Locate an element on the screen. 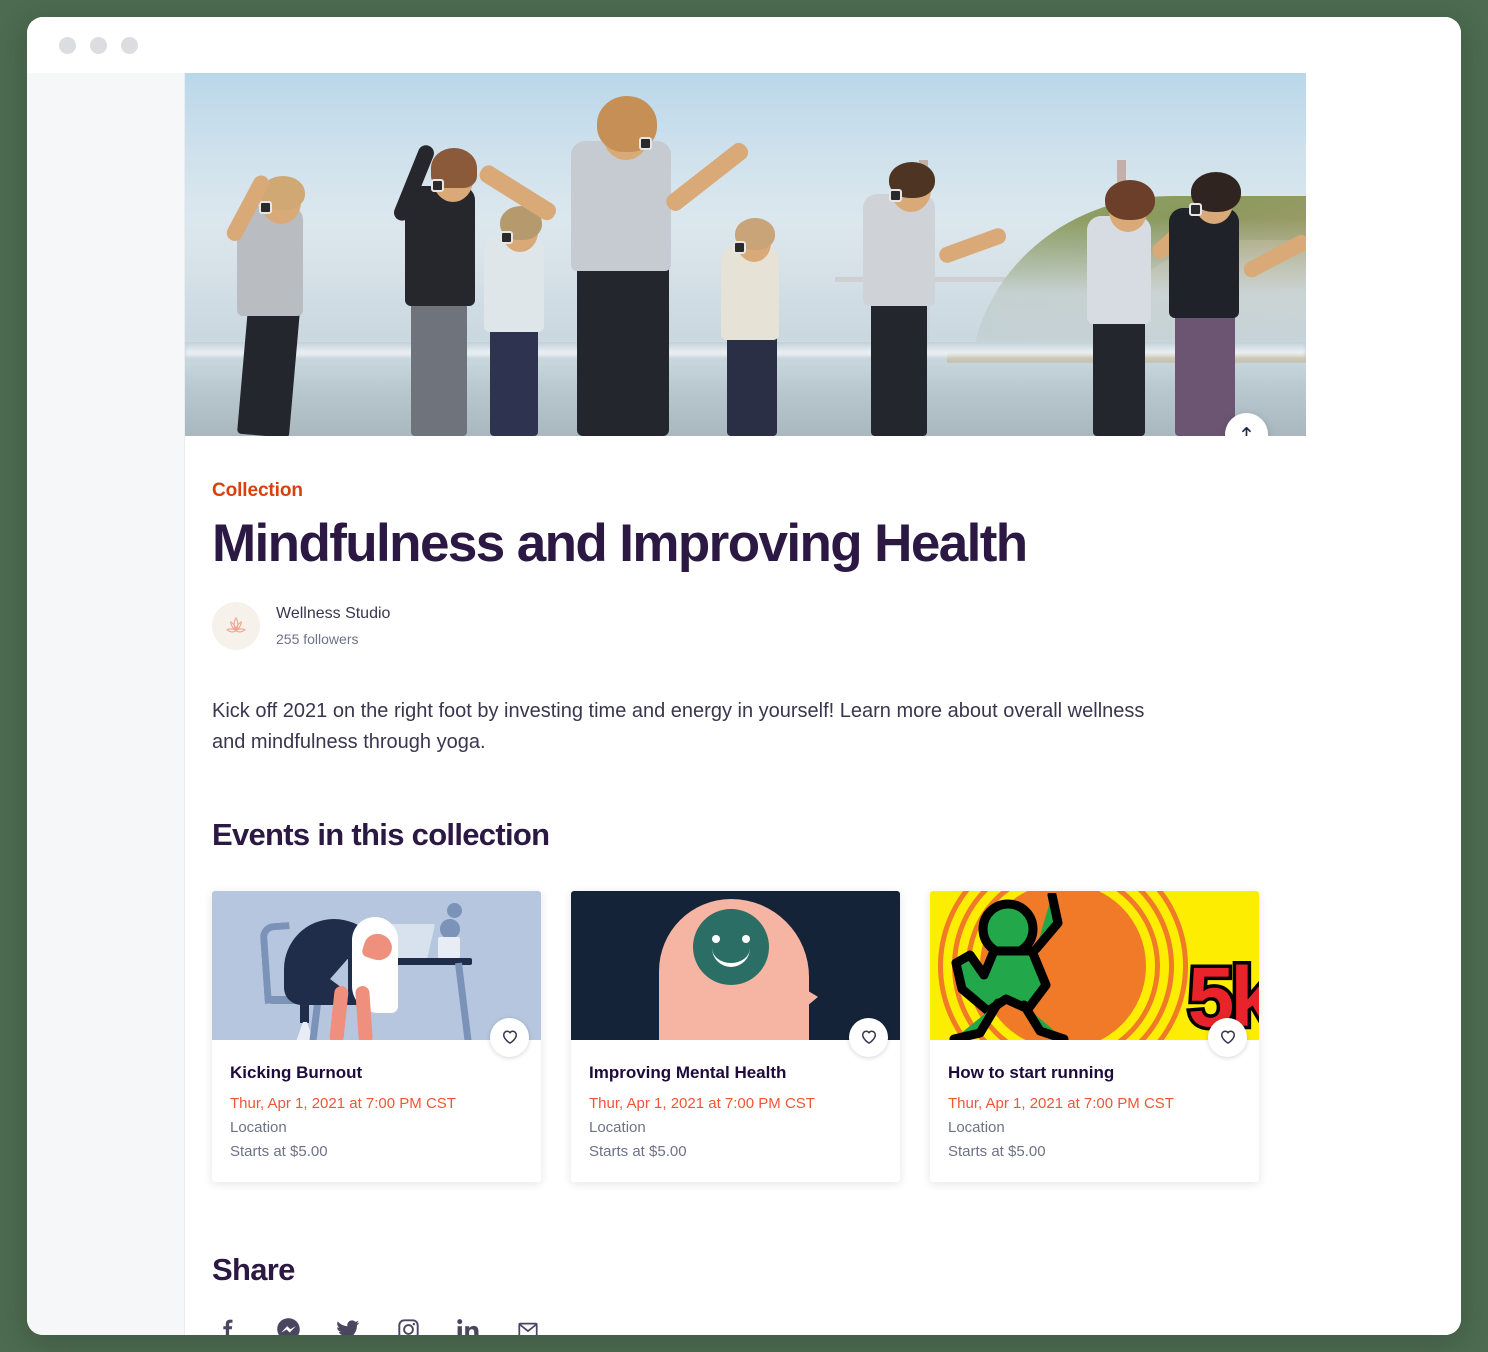 This screenshot has height=1352, width=1488. lotus-icon is located at coordinates (236, 624).